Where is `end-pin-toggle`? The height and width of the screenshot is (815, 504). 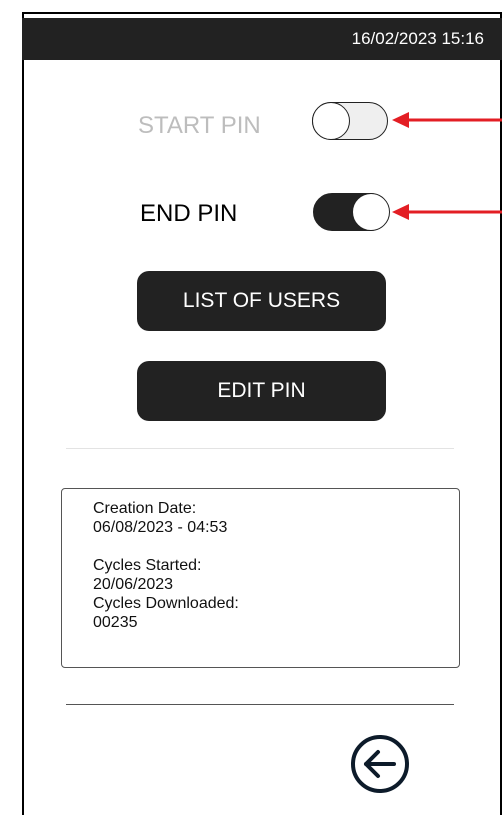
end-pin-toggle is located at coordinates (351, 211).